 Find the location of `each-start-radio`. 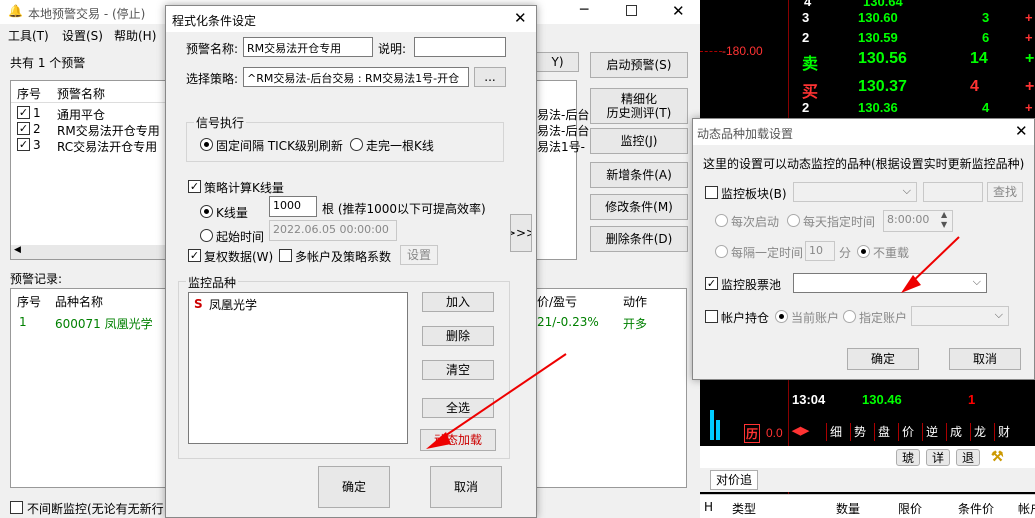

each-start-radio is located at coordinates (721, 220).